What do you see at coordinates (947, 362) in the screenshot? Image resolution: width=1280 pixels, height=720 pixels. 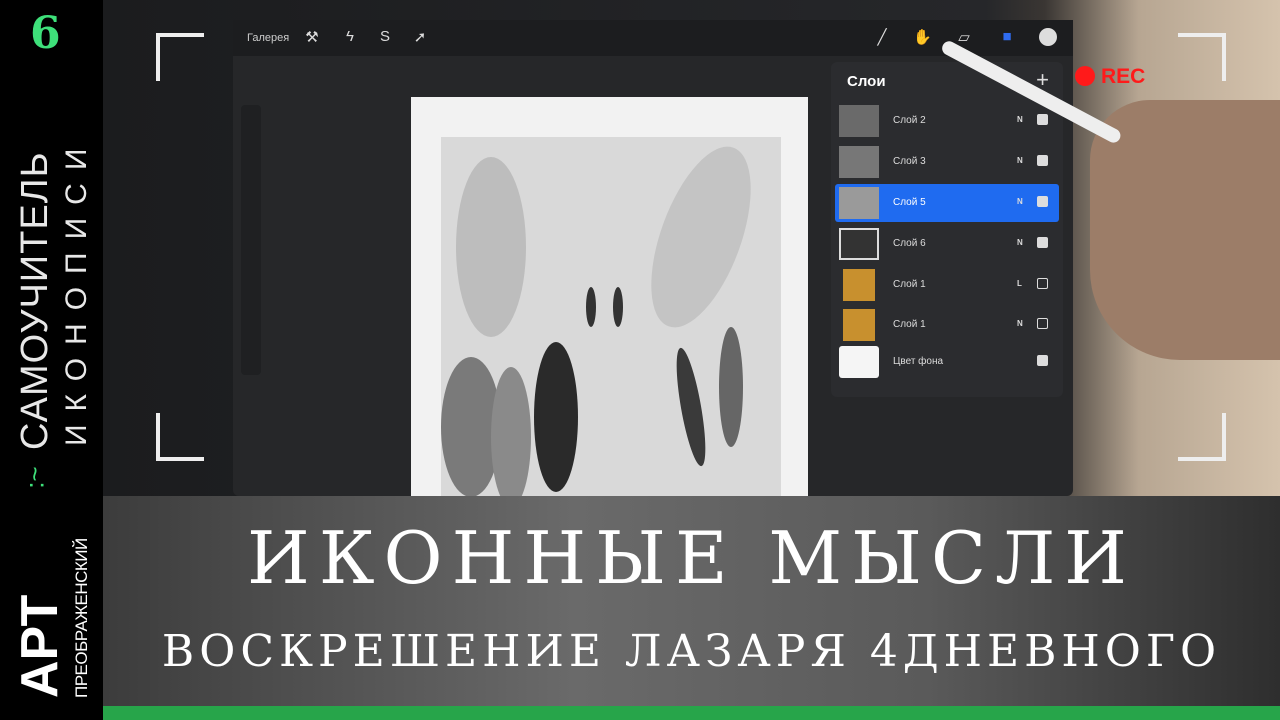 I see `background-layer-row: Цвет фона` at bounding box center [947, 362].